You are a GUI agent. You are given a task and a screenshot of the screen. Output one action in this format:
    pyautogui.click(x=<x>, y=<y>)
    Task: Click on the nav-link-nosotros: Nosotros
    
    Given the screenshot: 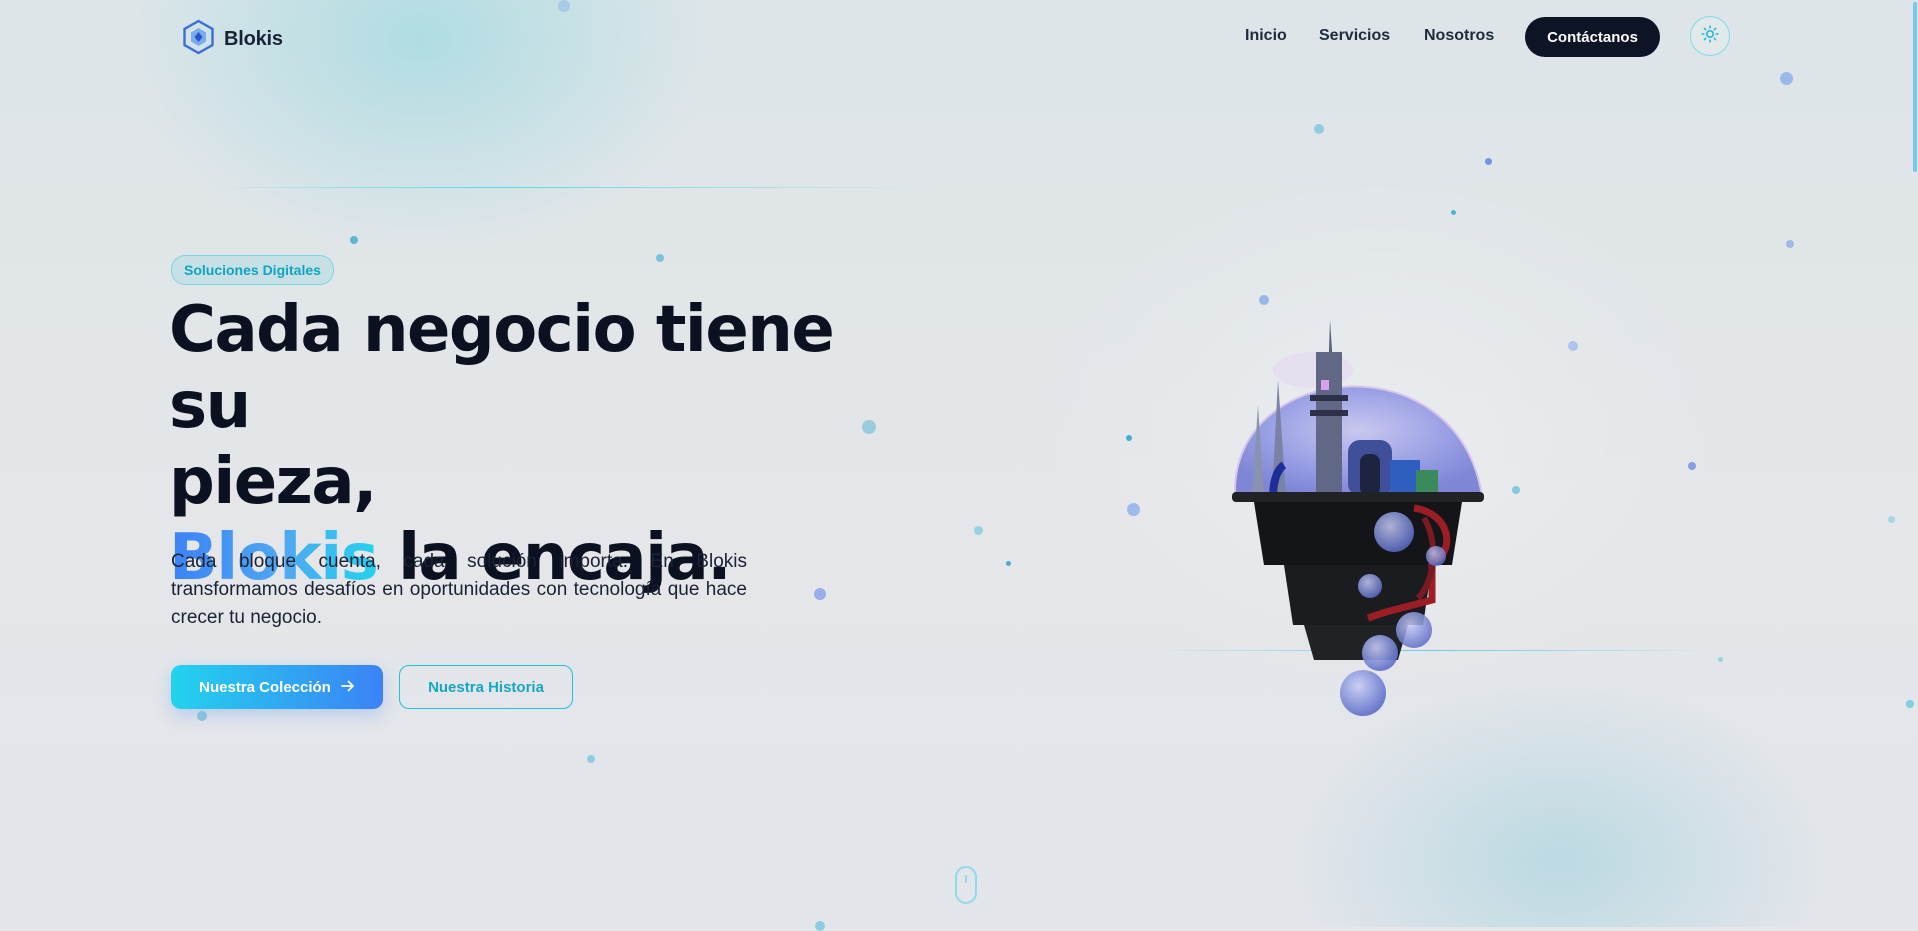 What is the action you would take?
    pyautogui.click(x=1459, y=36)
    